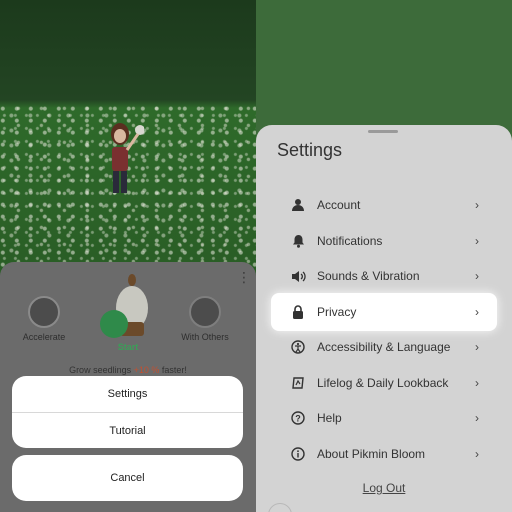 The width and height of the screenshot is (512, 512). What do you see at coordinates (371, 454) in the screenshot?
I see `settings-item-label: About Pikmin Bloom` at bounding box center [371, 454].